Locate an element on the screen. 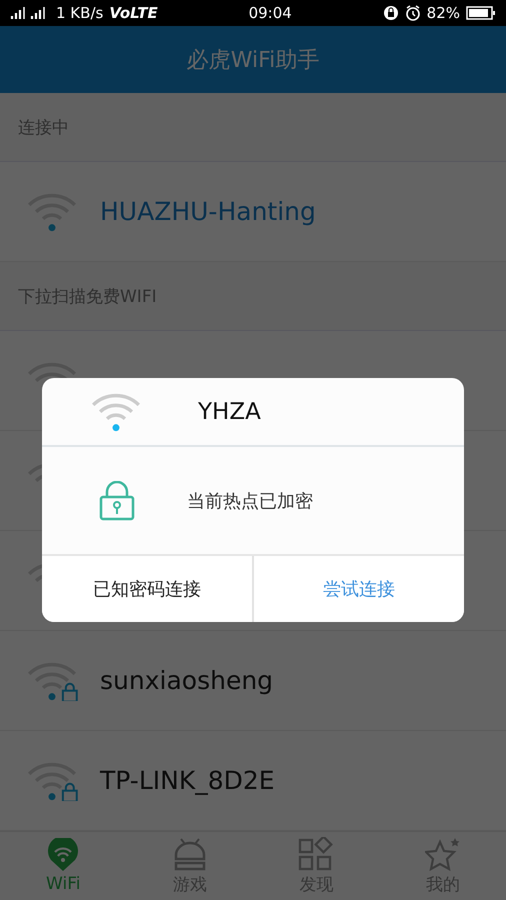 The width and height of the screenshot is (506, 900). network-name: TP-LINK_8D2E is located at coordinates (187, 780).